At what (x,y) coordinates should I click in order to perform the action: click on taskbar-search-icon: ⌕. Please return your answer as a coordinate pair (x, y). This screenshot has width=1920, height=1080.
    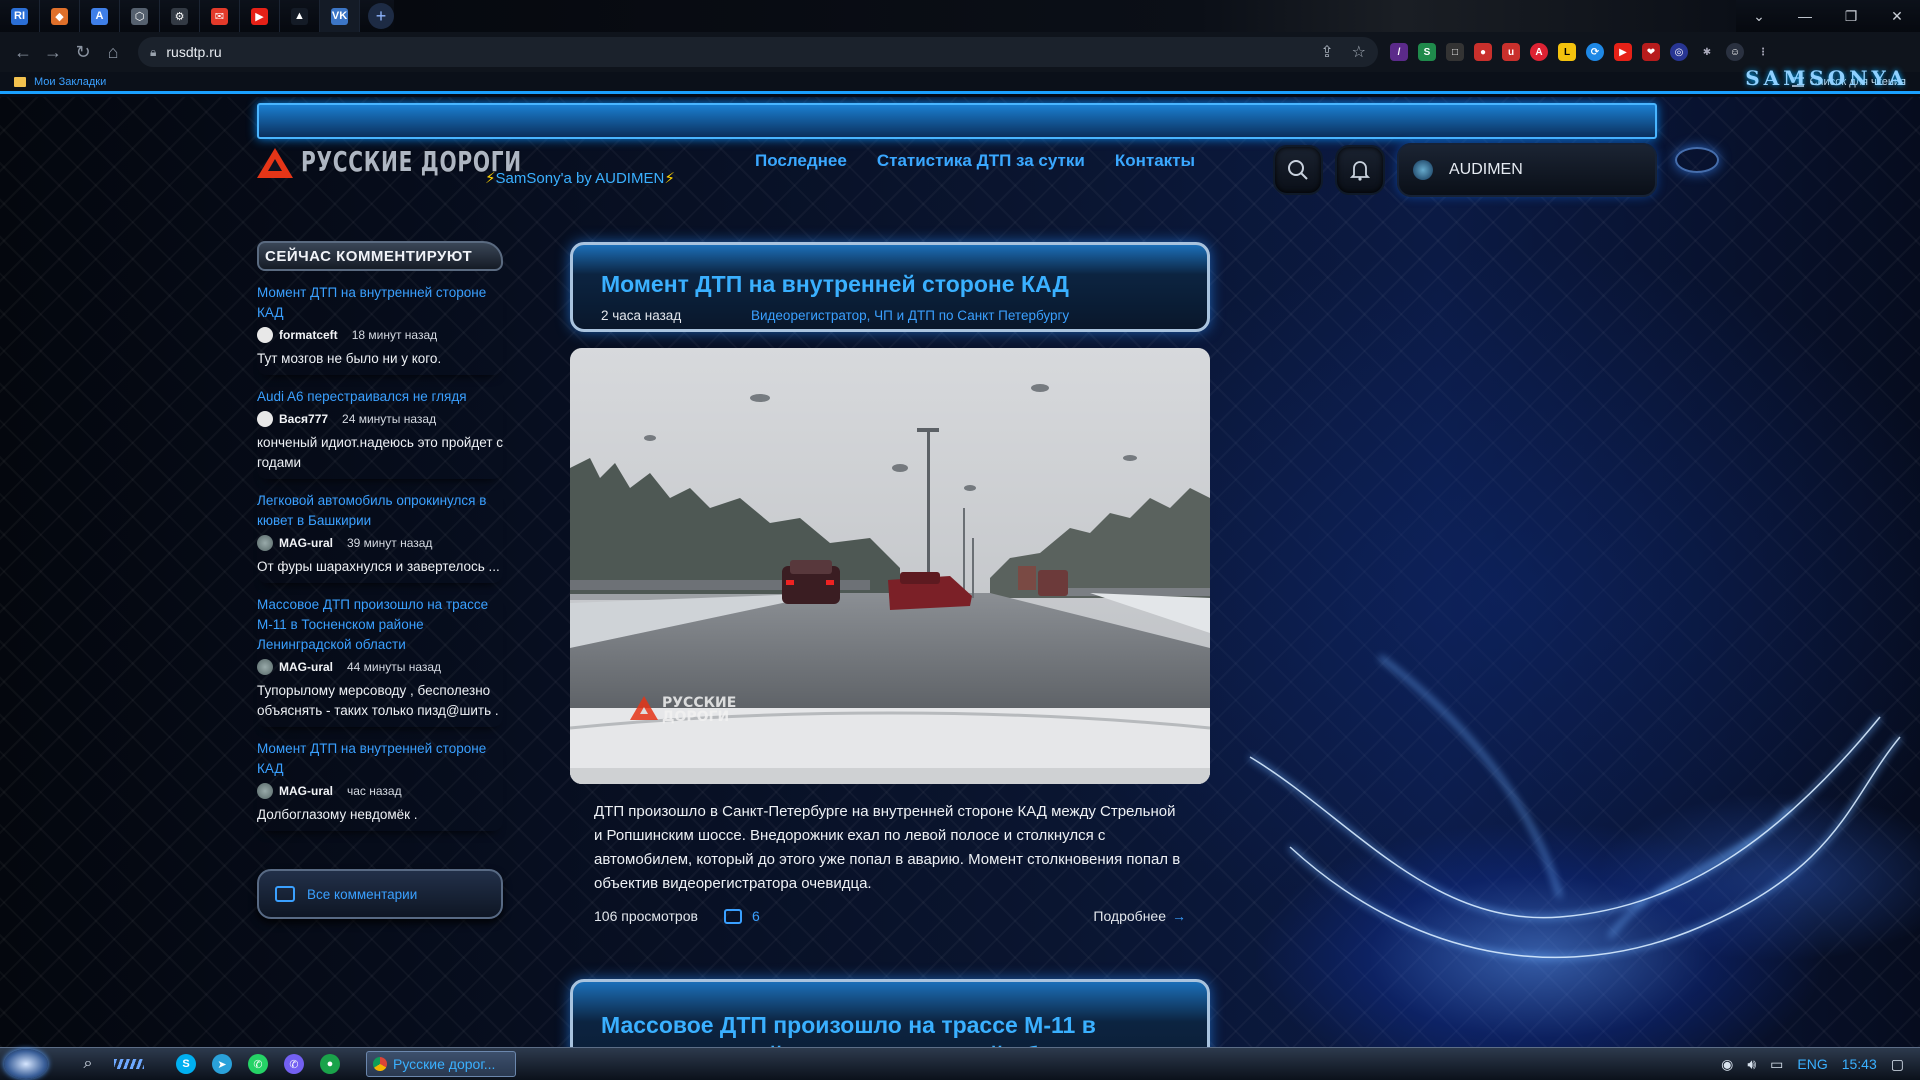
    Looking at the image, I should click on (88, 1064).